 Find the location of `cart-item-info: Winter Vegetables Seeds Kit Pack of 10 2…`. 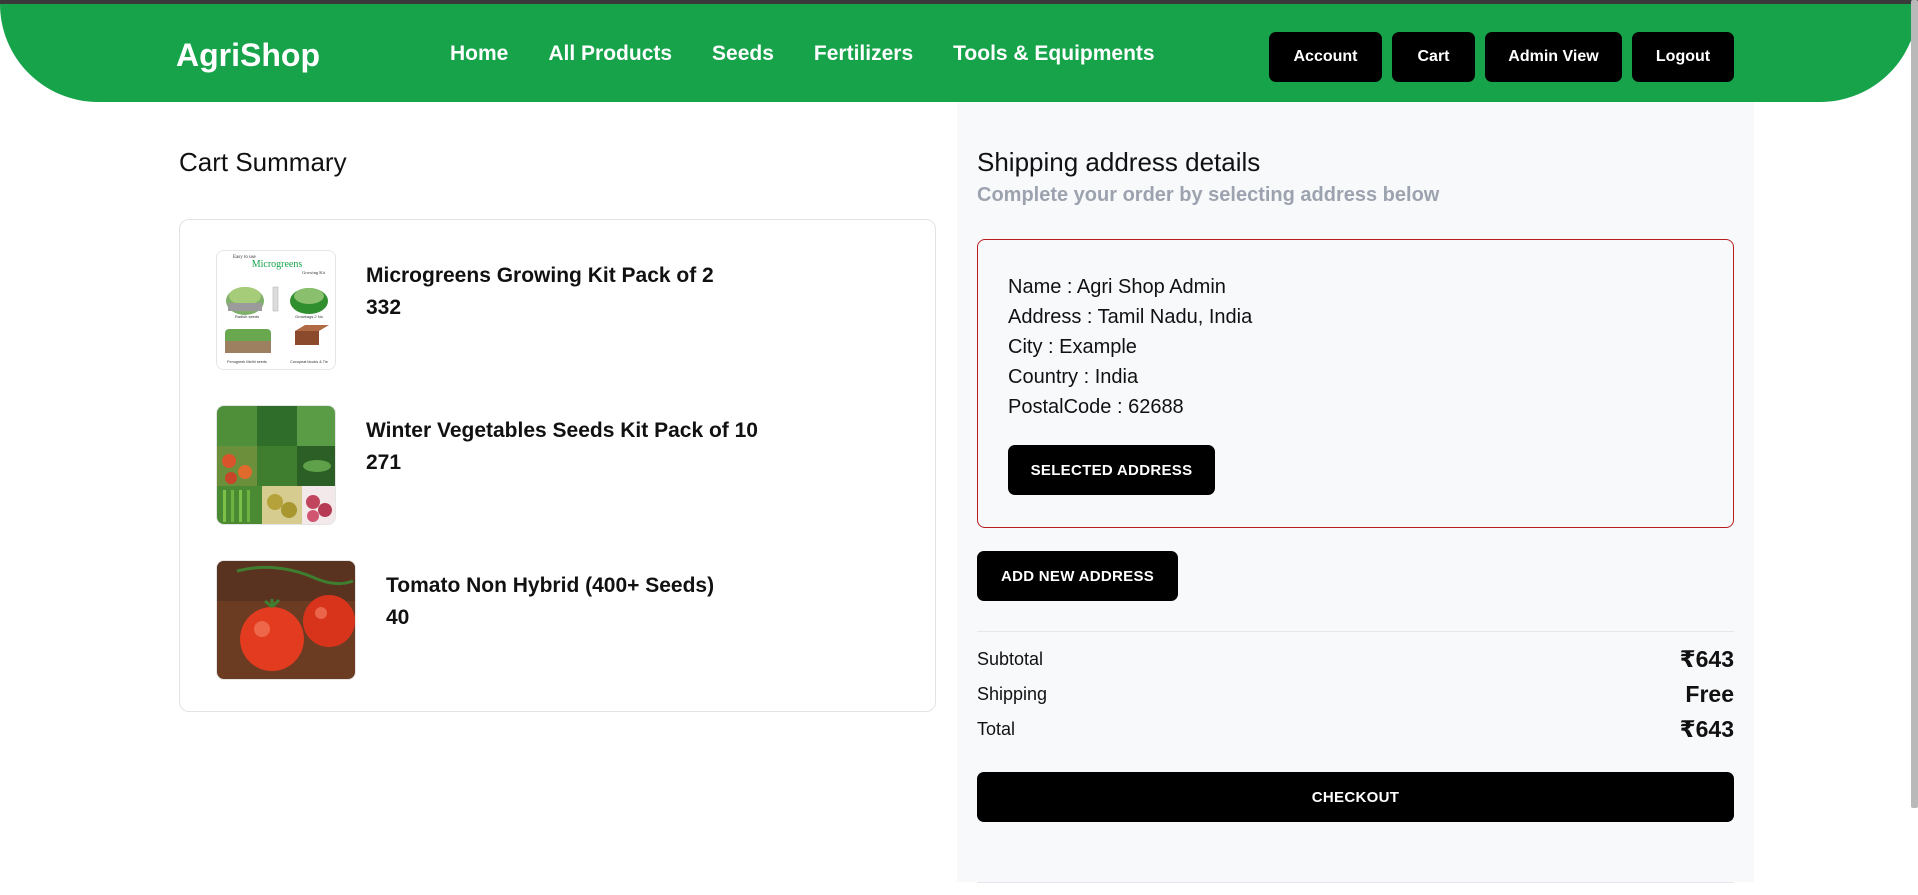

cart-item-info: Winter Vegetables Seeds Kit Pack of 10 2… is located at coordinates (562, 465).